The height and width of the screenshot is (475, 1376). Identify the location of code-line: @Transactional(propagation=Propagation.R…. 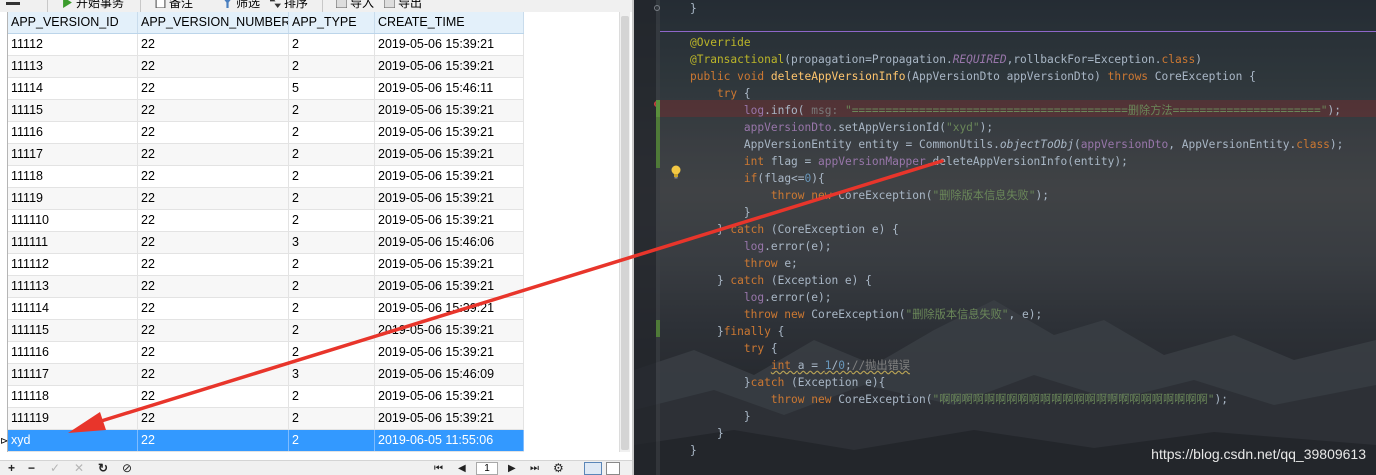
(946, 59).